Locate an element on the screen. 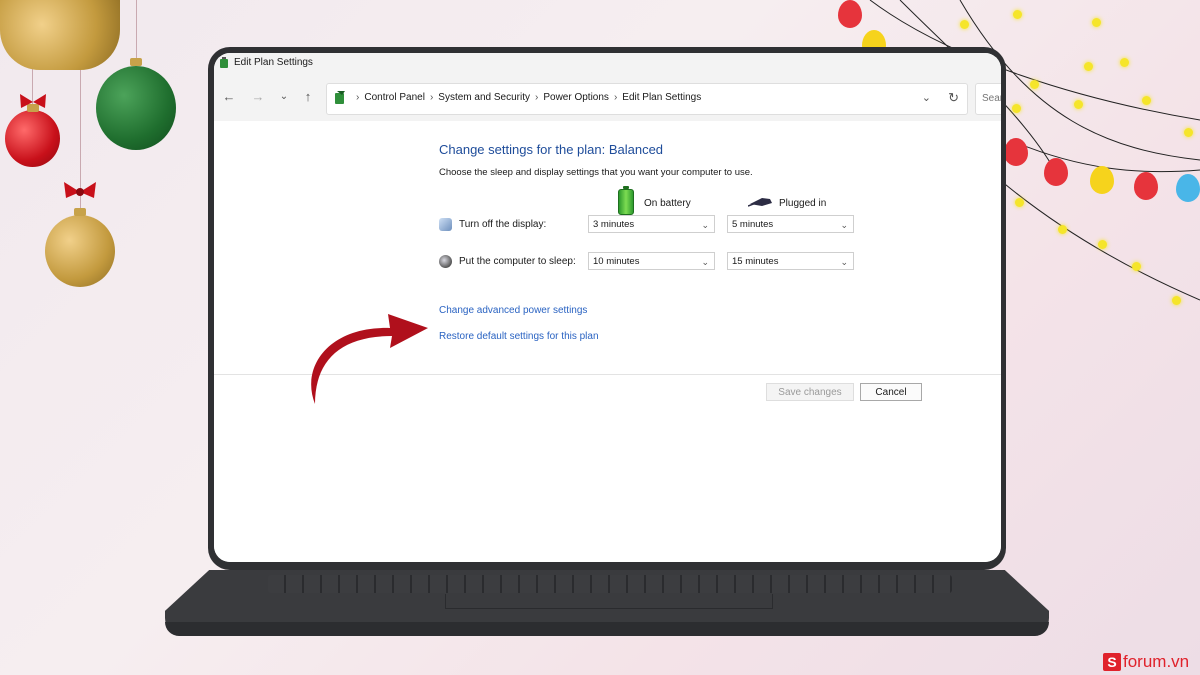 Image resolution: width=1200 pixels, height=675 pixels. display-on-battery-value: 3 minutes is located at coordinates (614, 224).